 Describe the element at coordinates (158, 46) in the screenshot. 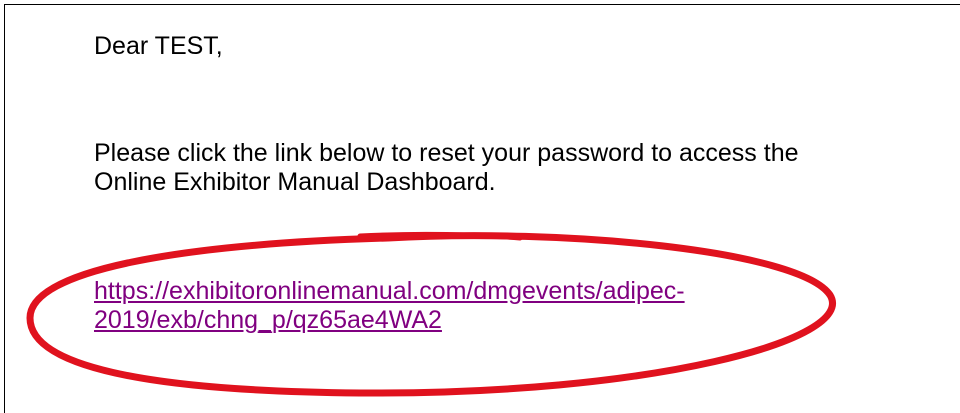

I see `greeting-text: Dear TEST,` at that location.